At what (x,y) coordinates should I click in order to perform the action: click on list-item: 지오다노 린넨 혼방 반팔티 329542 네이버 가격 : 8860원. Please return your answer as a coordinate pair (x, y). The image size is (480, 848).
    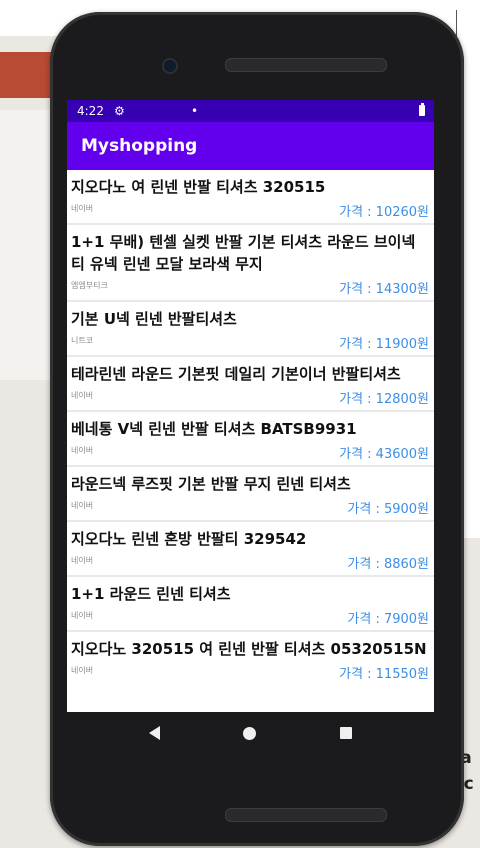
    Looking at the image, I should click on (250, 548).